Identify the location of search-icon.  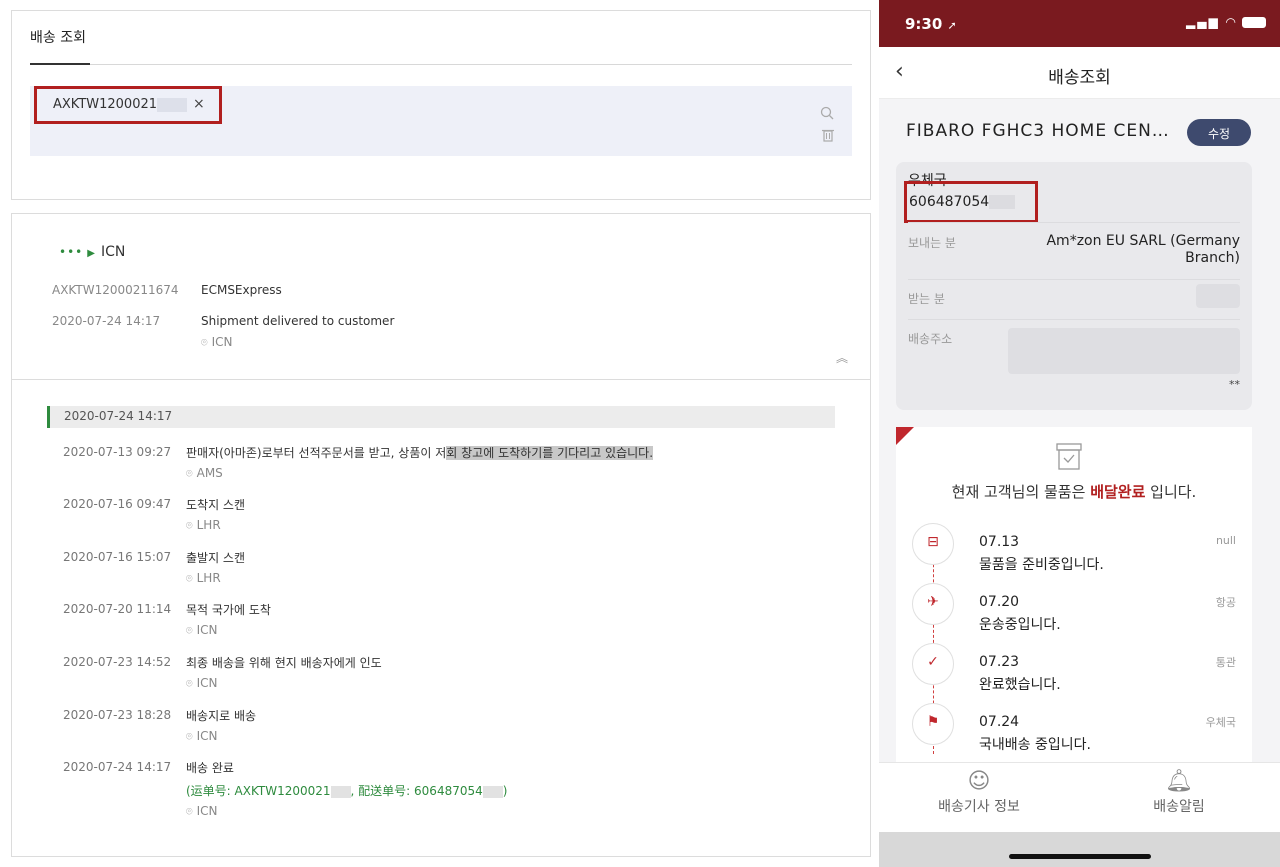
(827, 115).